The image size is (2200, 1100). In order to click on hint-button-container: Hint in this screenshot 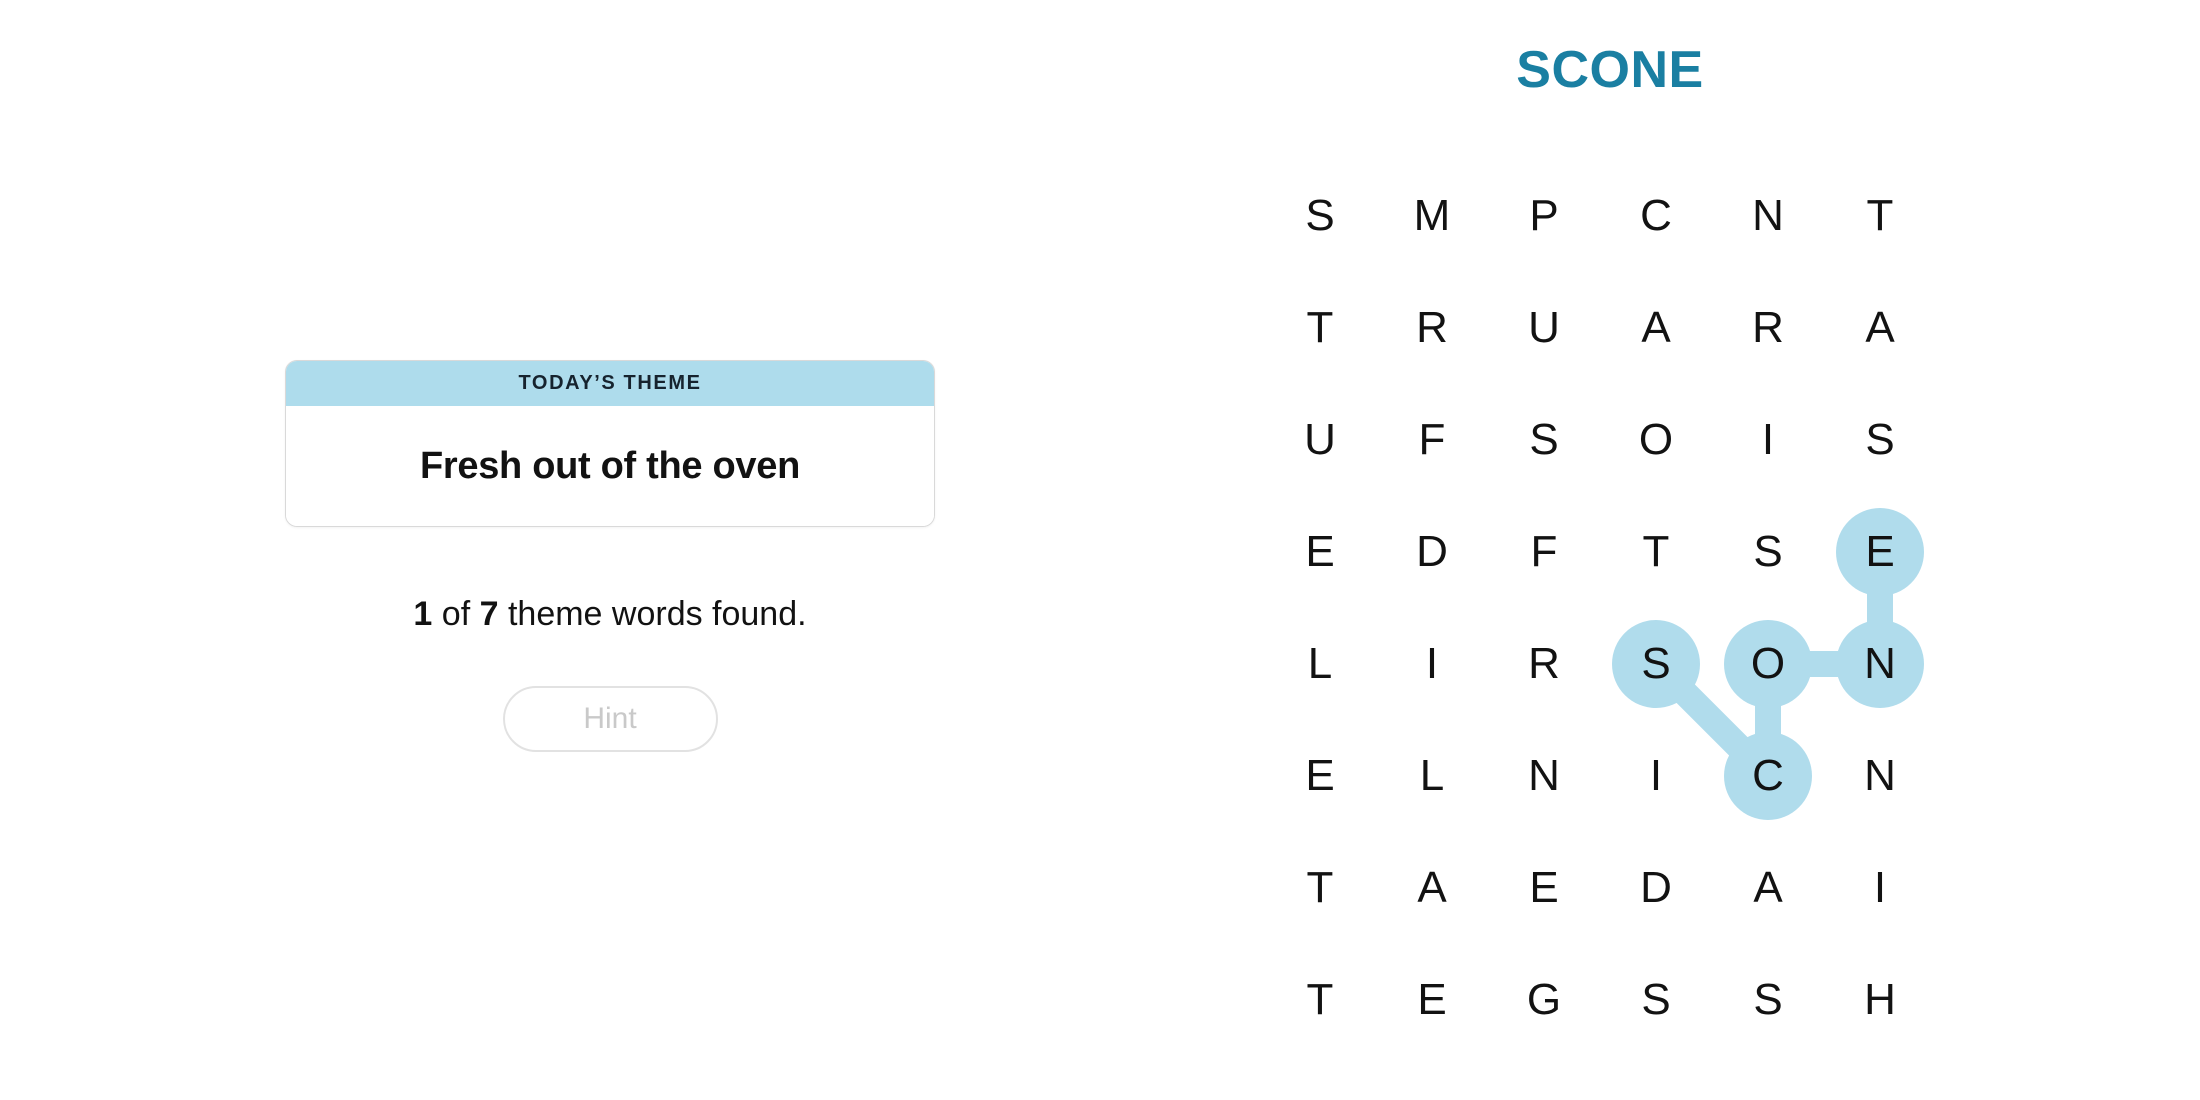, I will do `click(610, 719)`.